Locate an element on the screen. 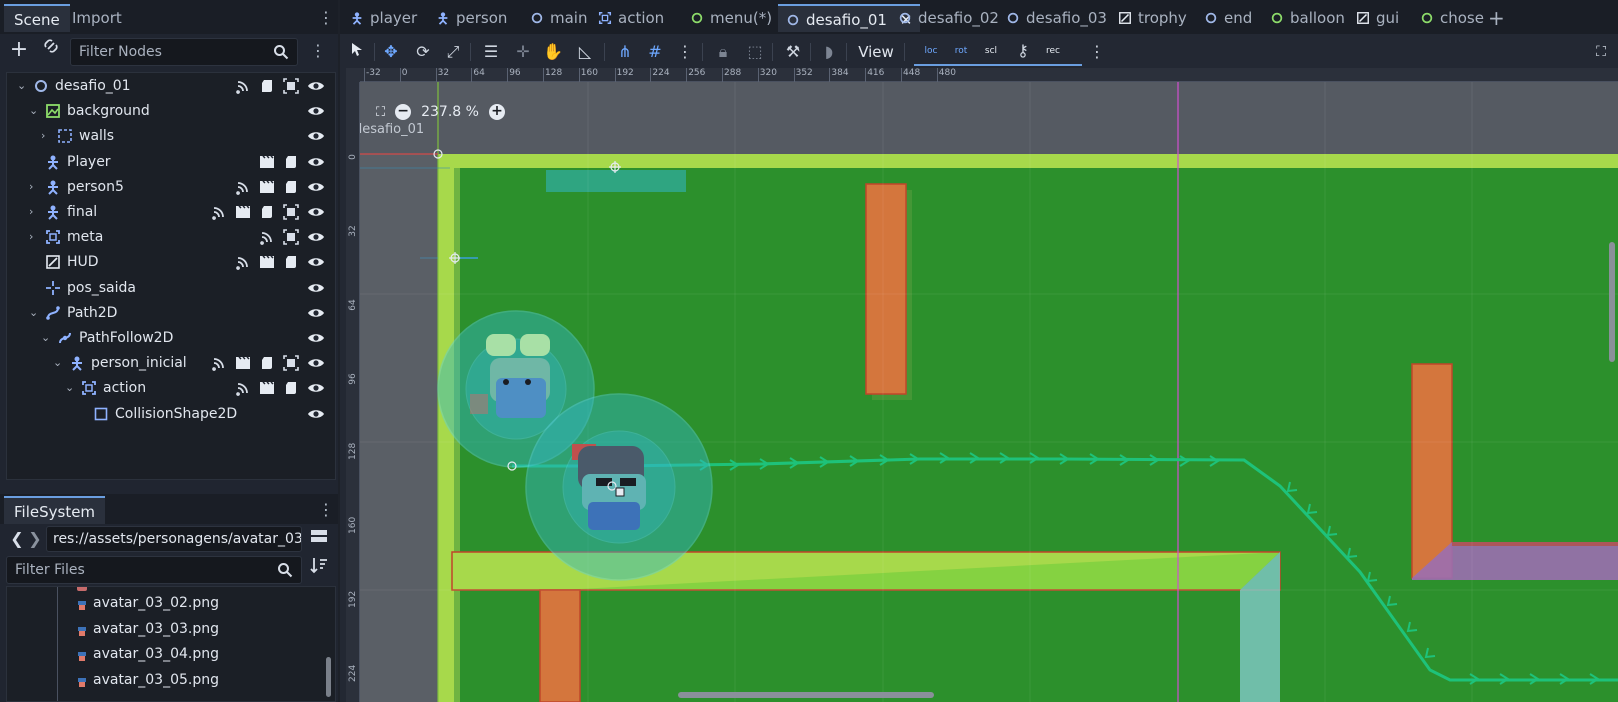  vertical-ruler: 0 32 64 96 128 160 192 224 is located at coordinates (353, 392).